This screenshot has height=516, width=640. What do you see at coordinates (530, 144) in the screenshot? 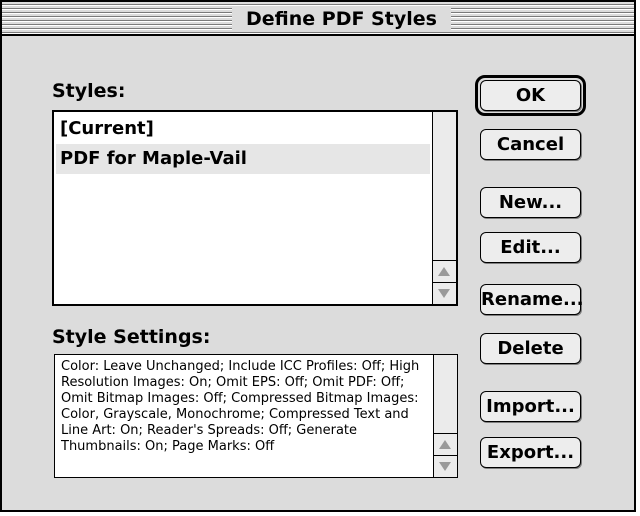
I see `cancel-button: Cancel` at bounding box center [530, 144].